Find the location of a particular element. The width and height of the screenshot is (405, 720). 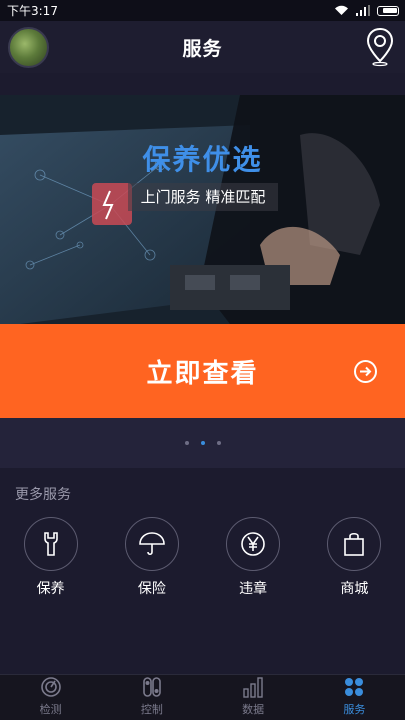

tab-detect: 检测 is located at coordinates (50, 697).